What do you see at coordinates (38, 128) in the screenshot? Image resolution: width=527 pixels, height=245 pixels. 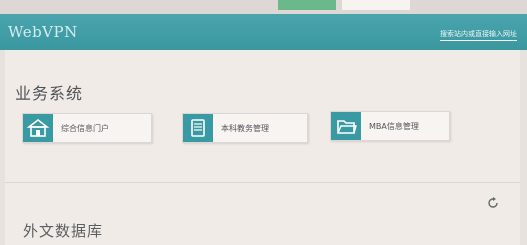 I see `home-icon` at bounding box center [38, 128].